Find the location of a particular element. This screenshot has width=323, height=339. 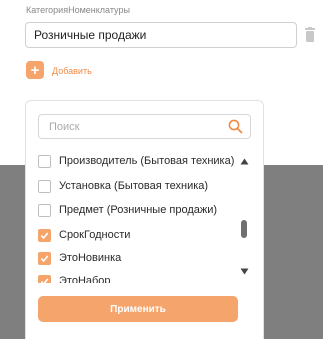

search-input is located at coordinates (144, 126).